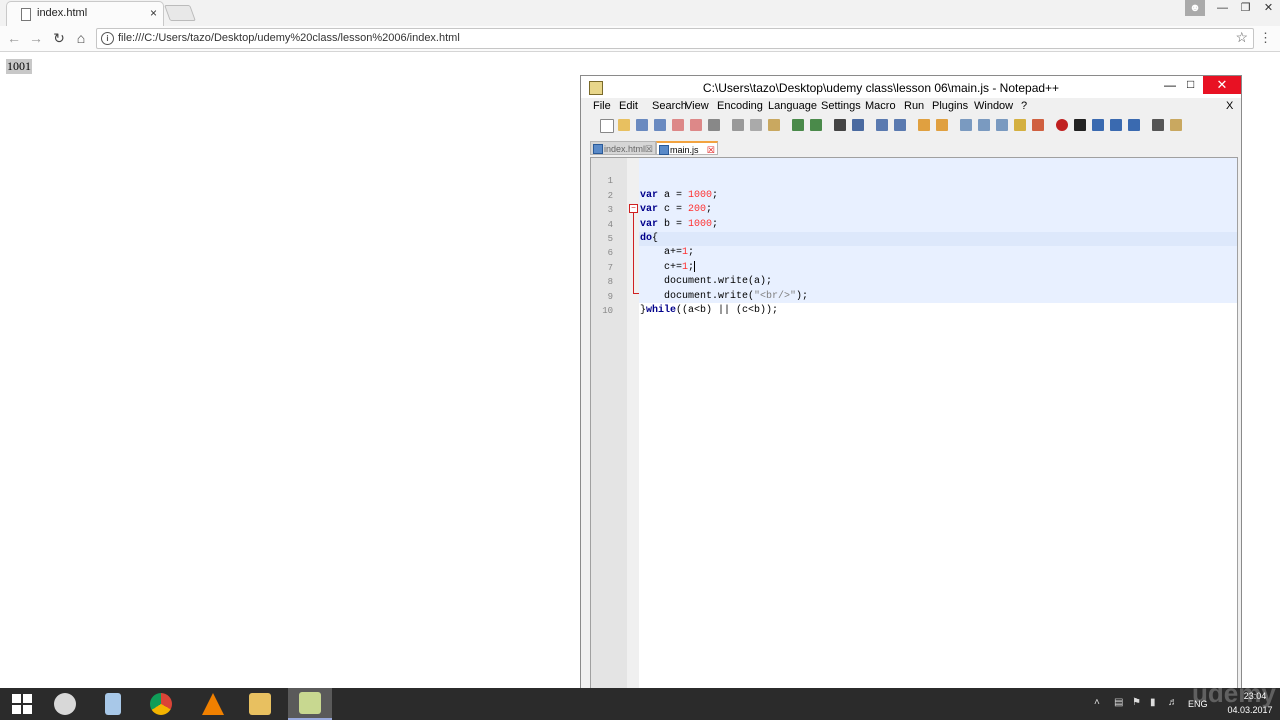  Describe the element at coordinates (774, 125) in the screenshot. I see `paste-icon` at that location.